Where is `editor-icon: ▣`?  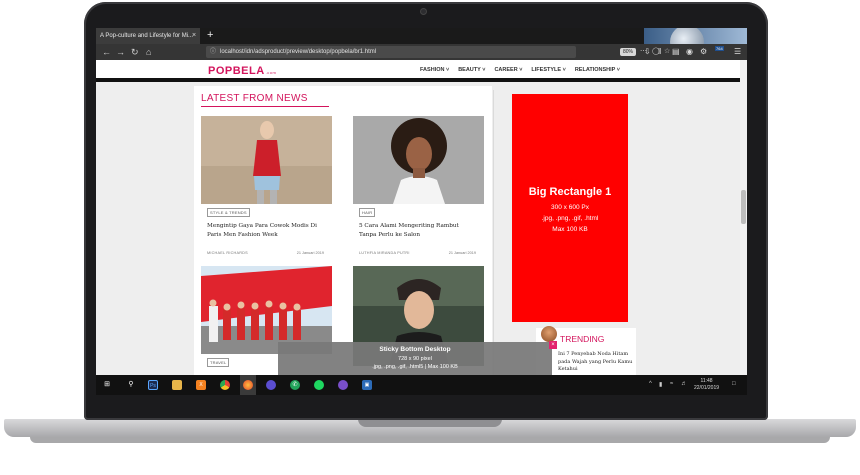 editor-icon: ▣ is located at coordinates (367, 385).